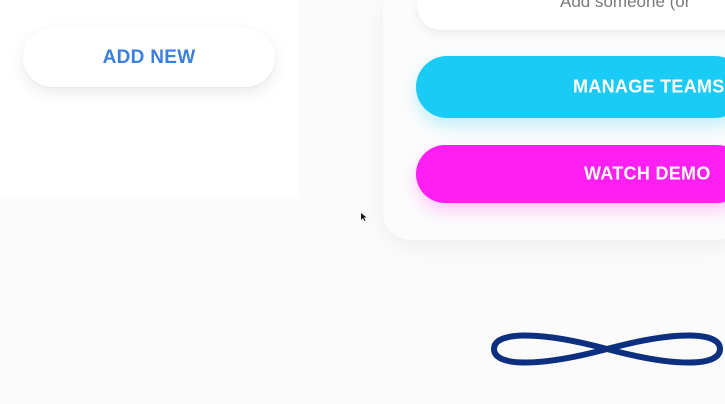 This screenshot has height=404, width=725. What do you see at coordinates (570, 87) in the screenshot?
I see `manage-teams-button: MANAGE TEAMS` at bounding box center [570, 87].